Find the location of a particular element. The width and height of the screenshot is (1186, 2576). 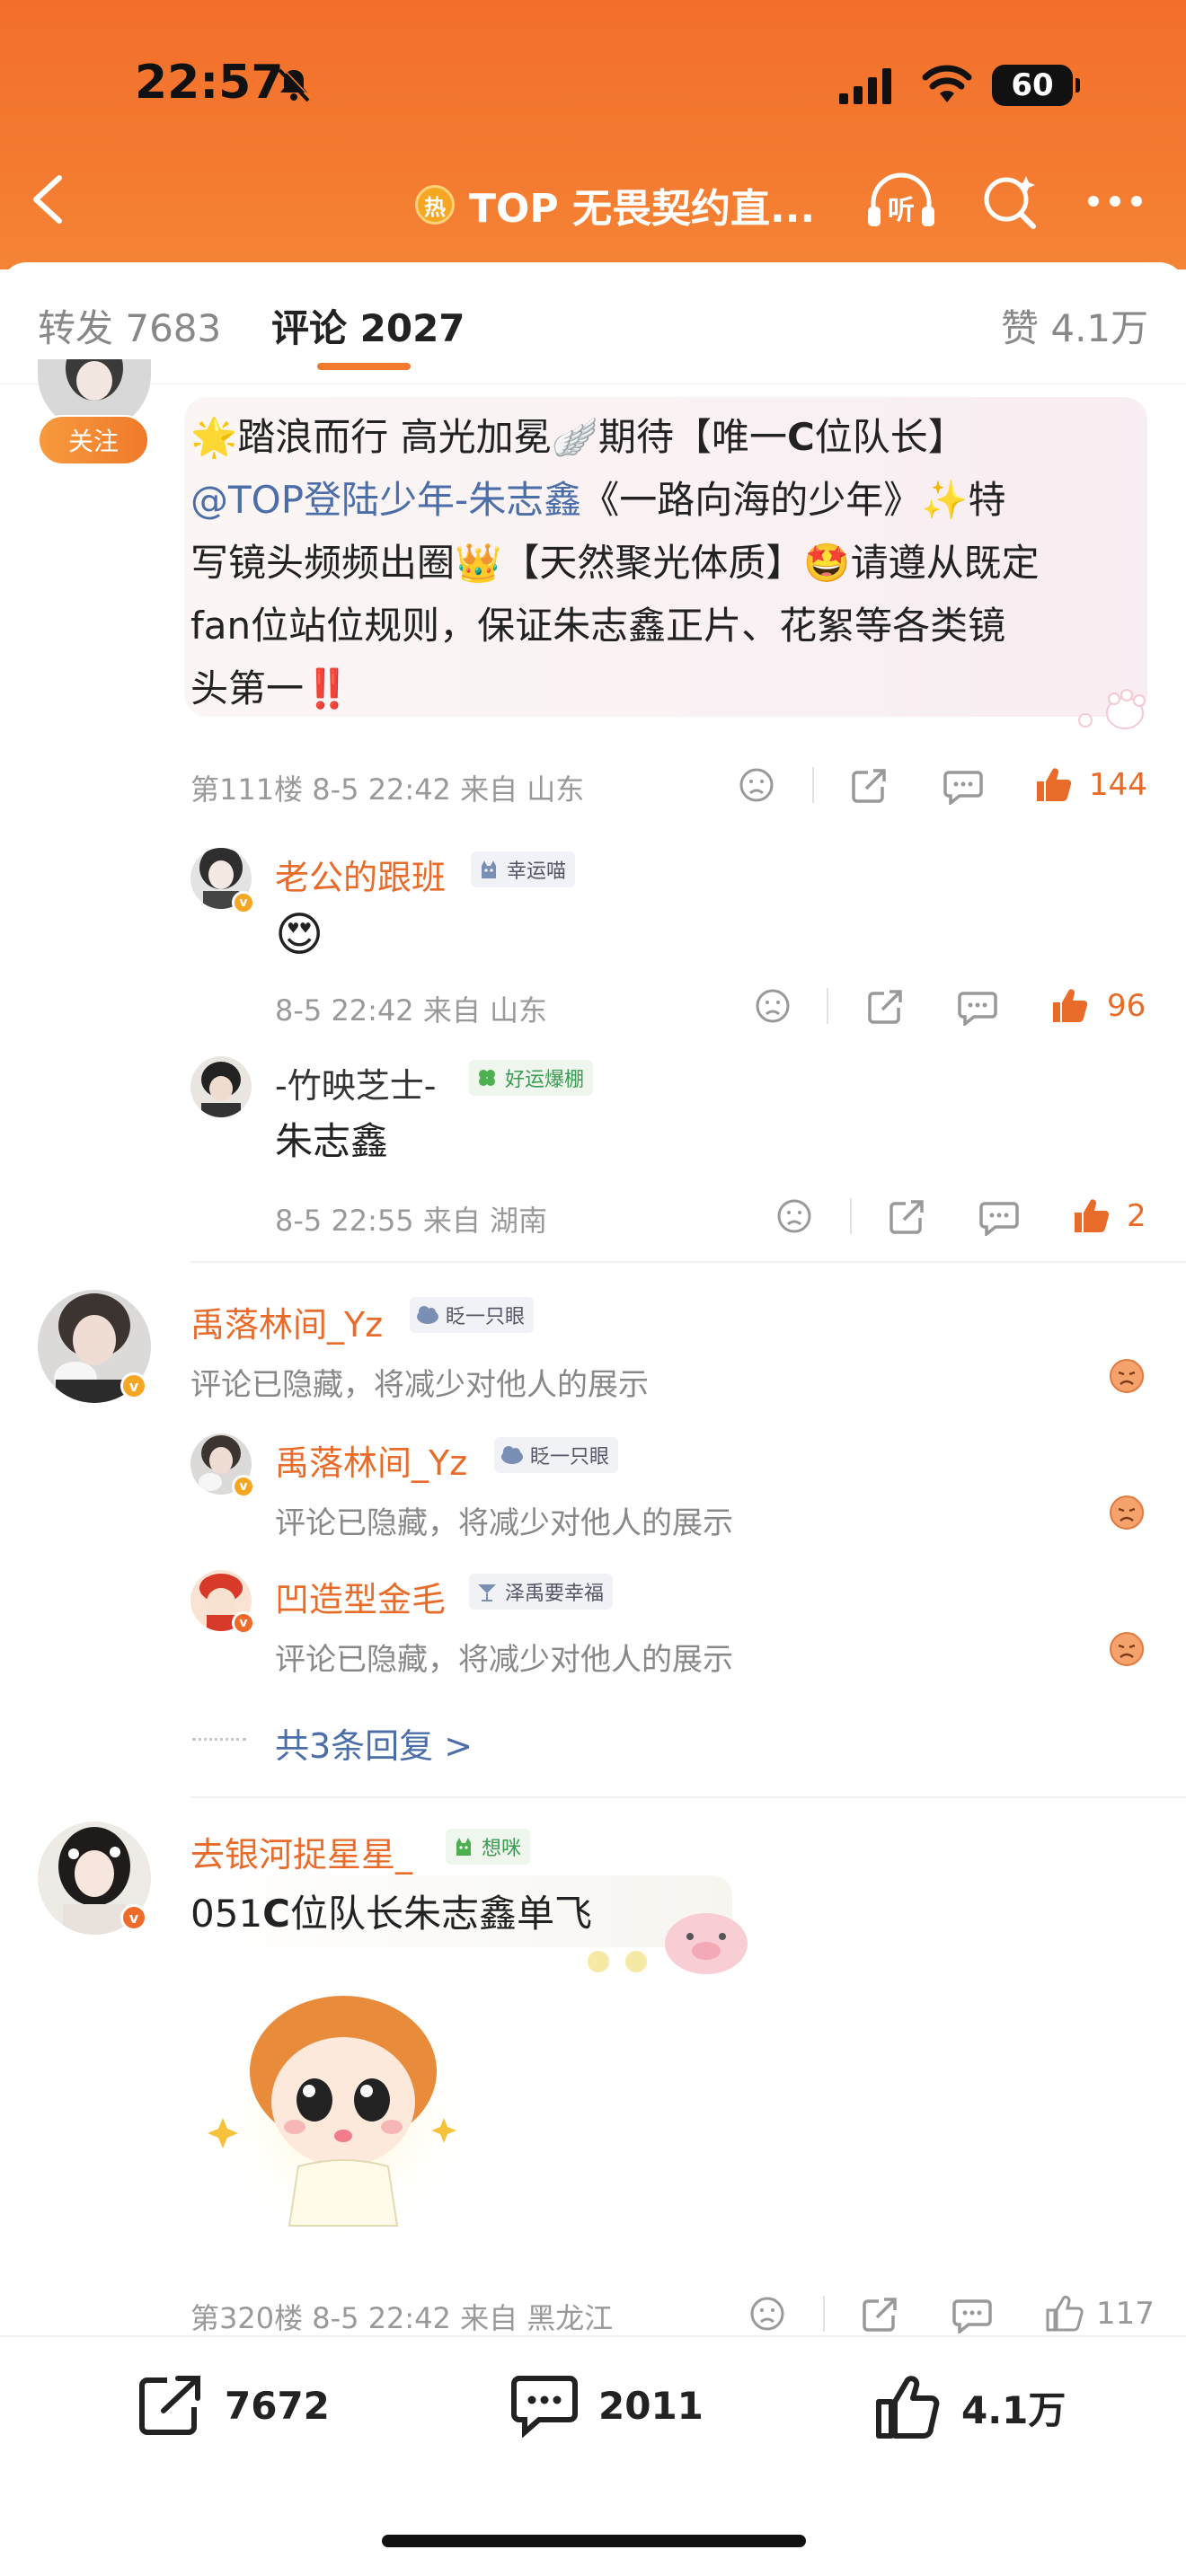

repost-button: 7672 is located at coordinates (234, 2405).